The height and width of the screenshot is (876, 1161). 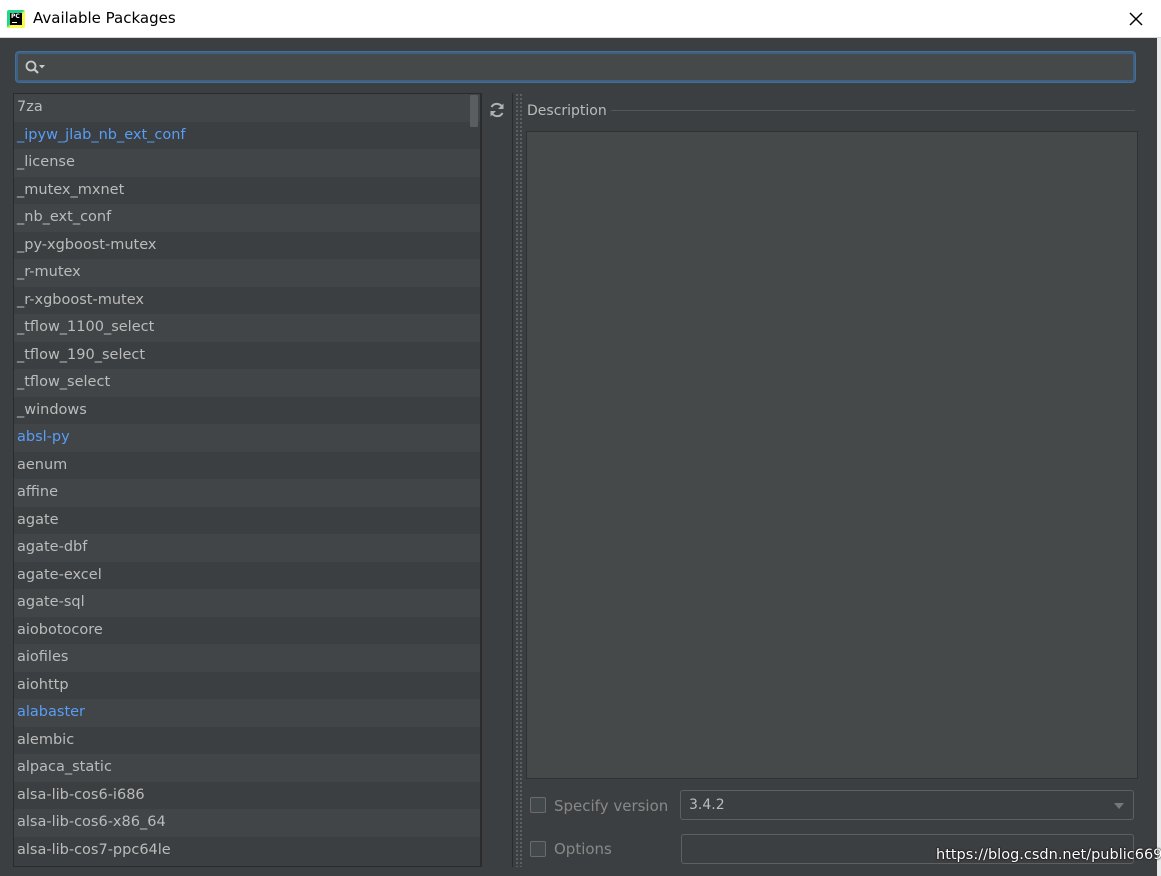 What do you see at coordinates (497, 480) in the screenshot?
I see `list-toolbar` at bounding box center [497, 480].